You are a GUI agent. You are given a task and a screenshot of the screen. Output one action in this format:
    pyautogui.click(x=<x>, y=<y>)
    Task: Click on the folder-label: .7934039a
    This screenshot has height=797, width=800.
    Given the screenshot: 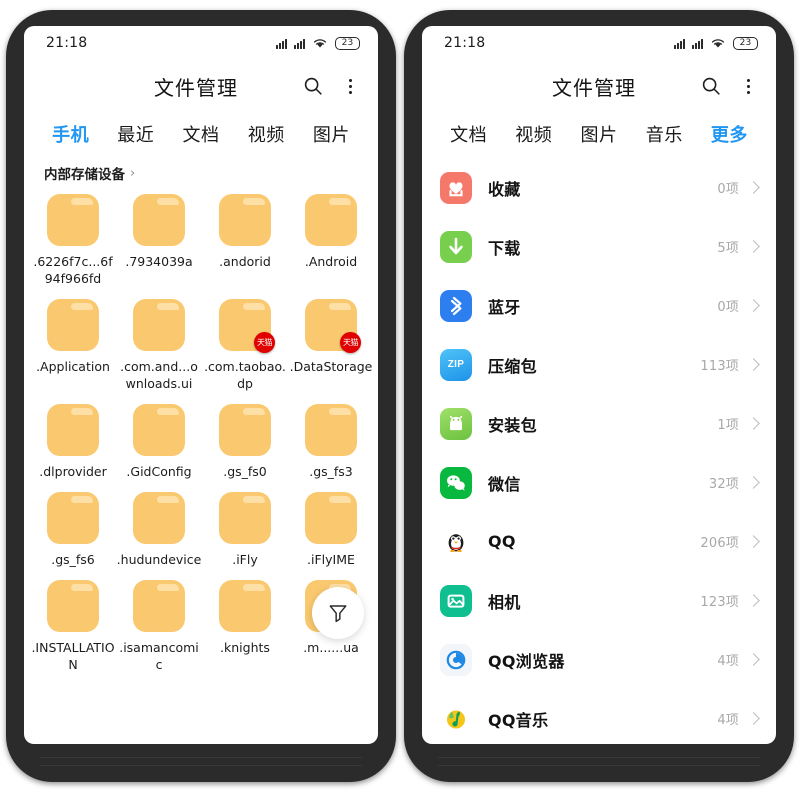 What is the action you would take?
    pyautogui.click(x=159, y=261)
    